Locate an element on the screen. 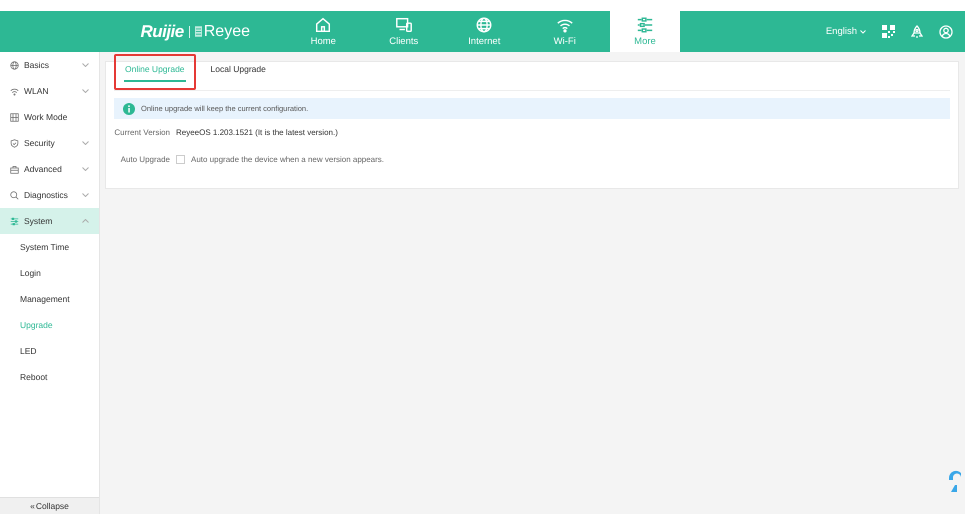  submenu-item: Management is located at coordinates (49, 299).